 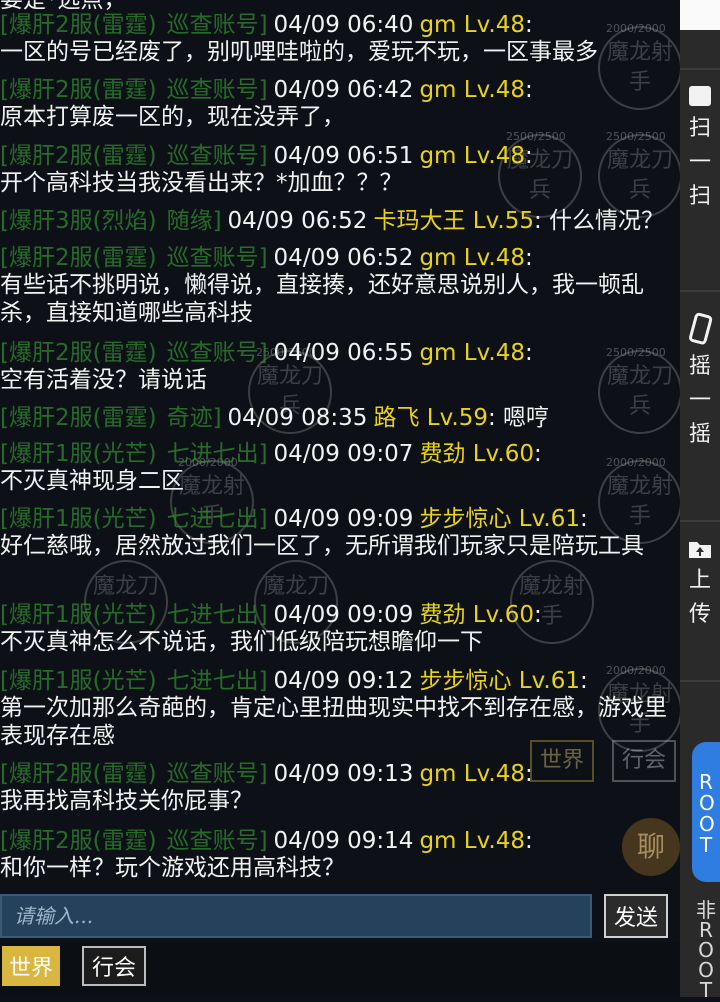 I want to click on message-header: [爆肝2服(雷霆) 巡查账号] 04/09 06:52 gm Lv.48:, so click(x=266, y=258).